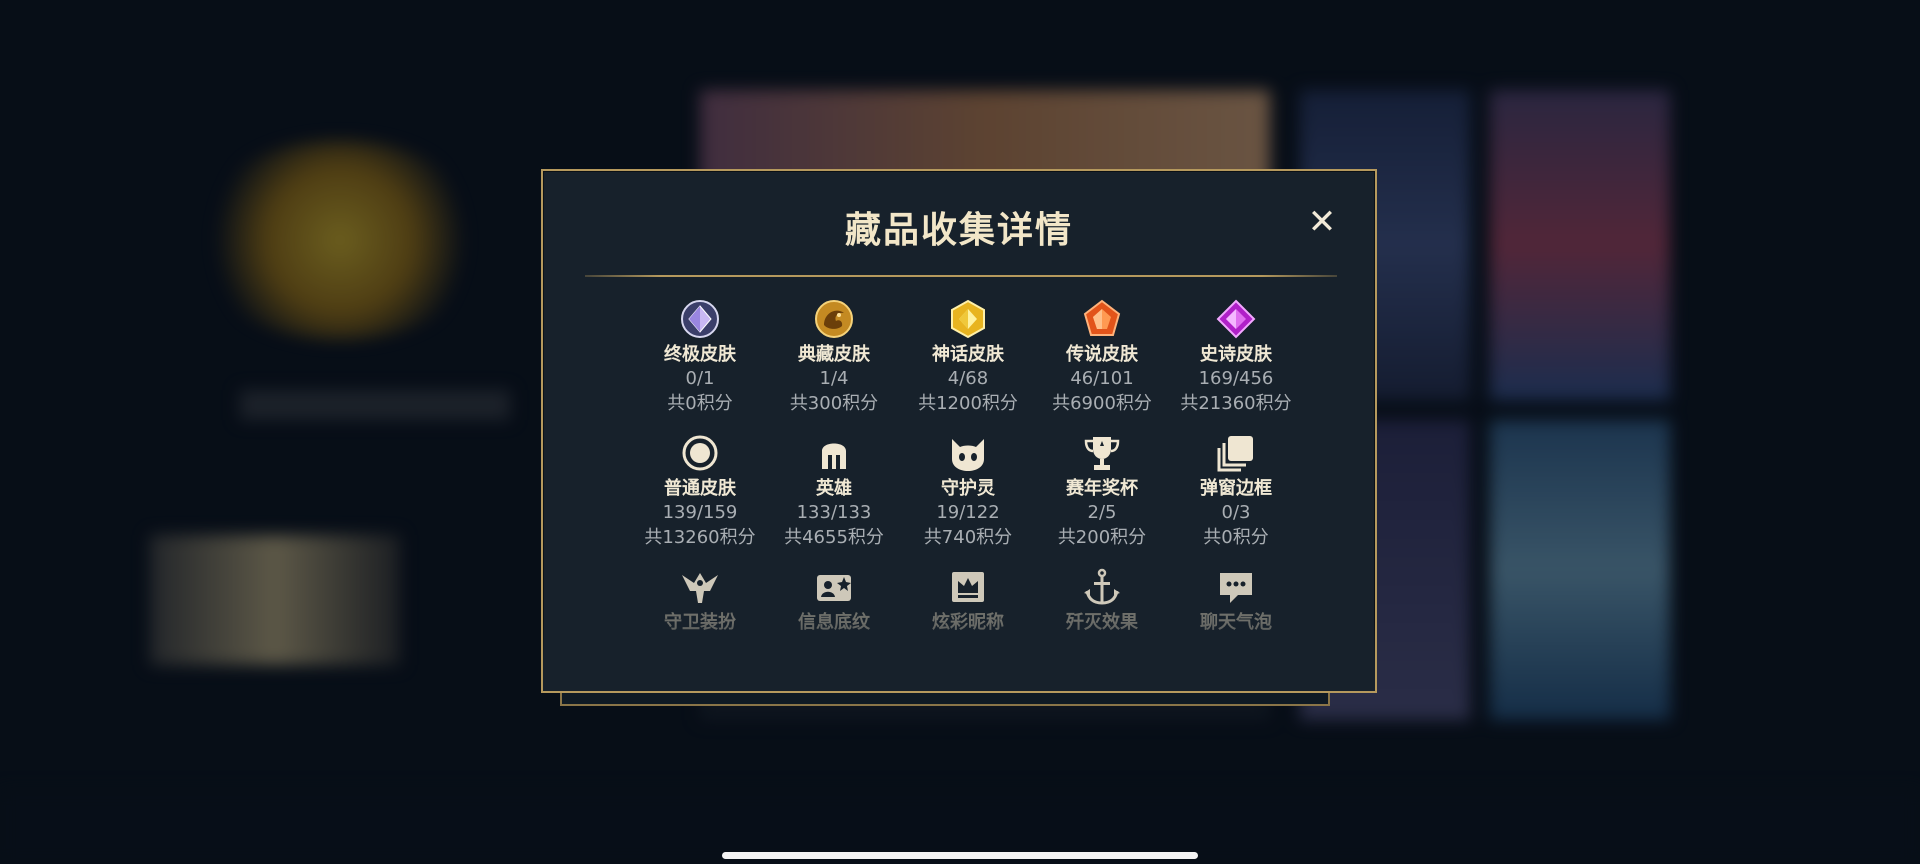 This screenshot has height=864, width=1920. What do you see at coordinates (1102, 537) in the screenshot?
I see `item-points: 共200积分` at bounding box center [1102, 537].